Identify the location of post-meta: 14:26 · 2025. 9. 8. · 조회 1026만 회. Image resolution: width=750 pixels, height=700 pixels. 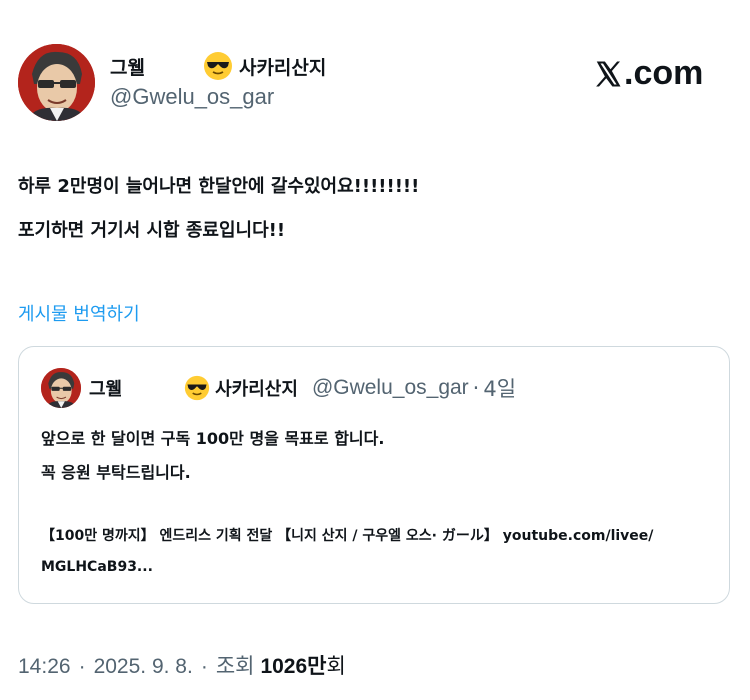
(182, 665).